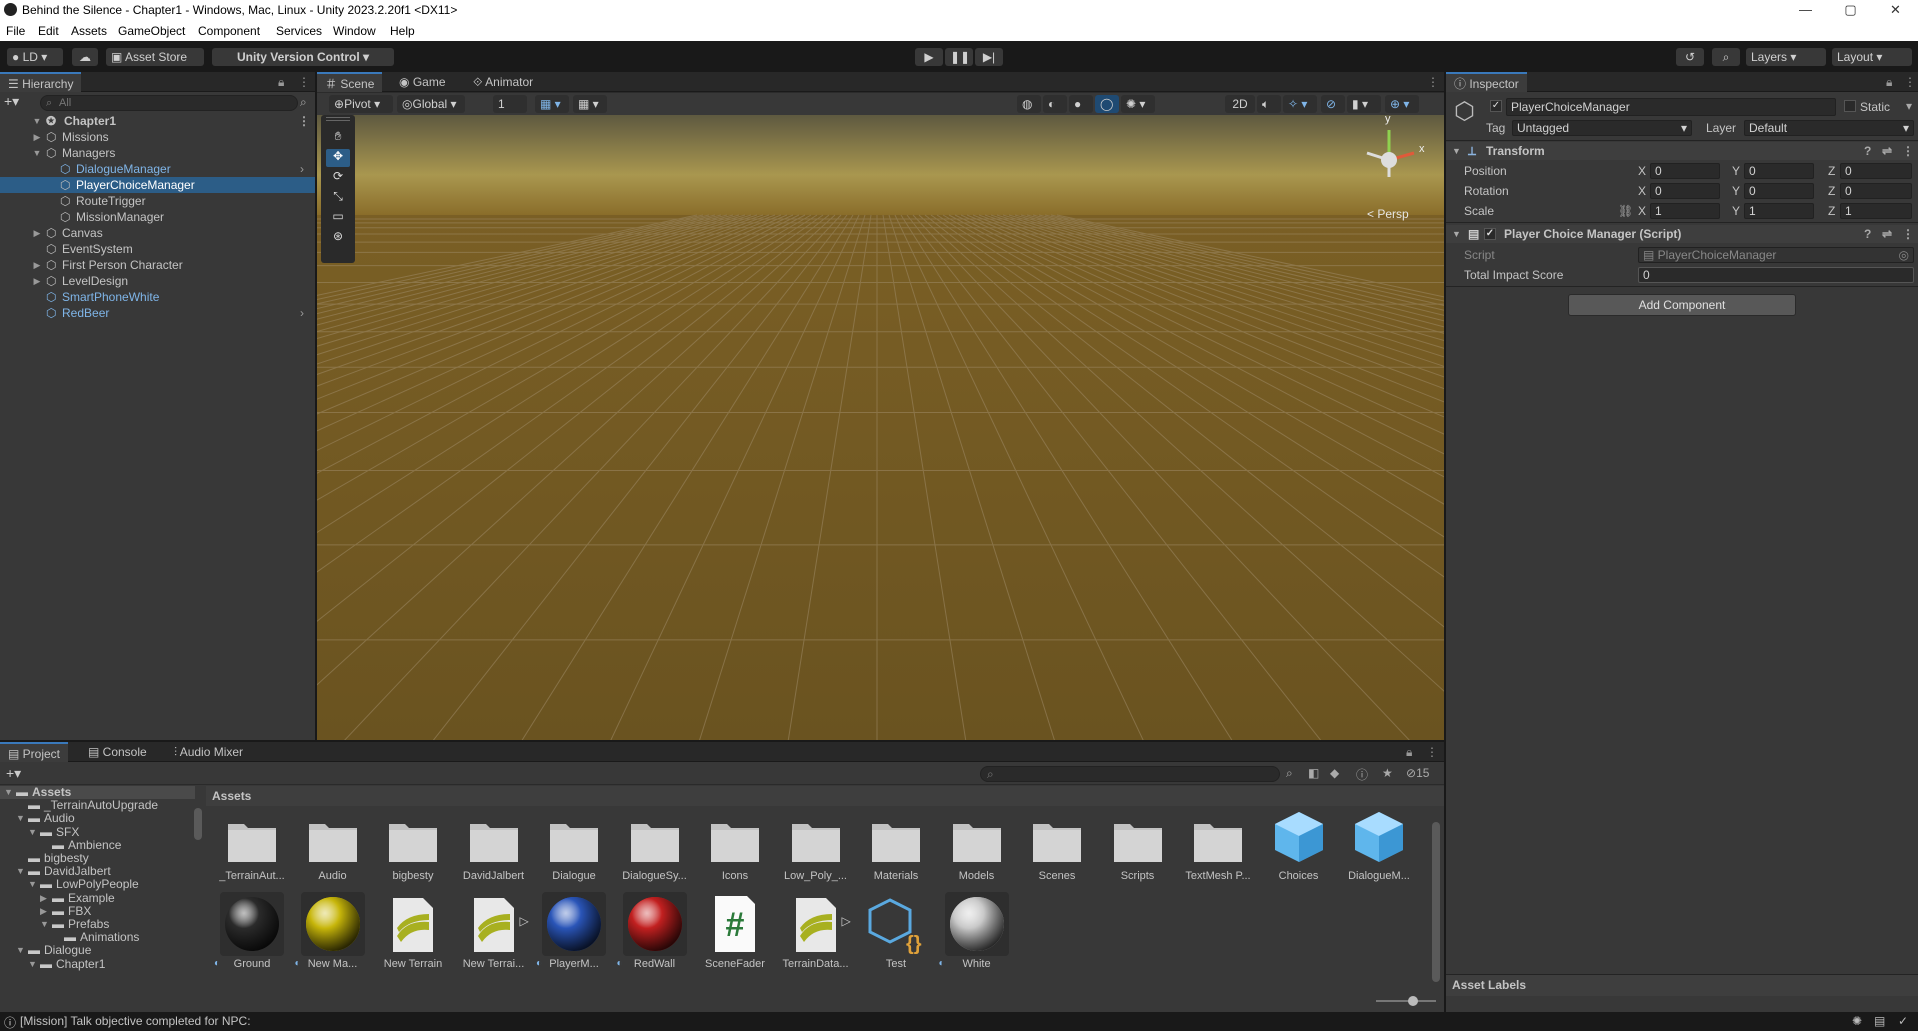 The image size is (1918, 1031). I want to click on transform-tool-icon: ⊛, so click(338, 238).